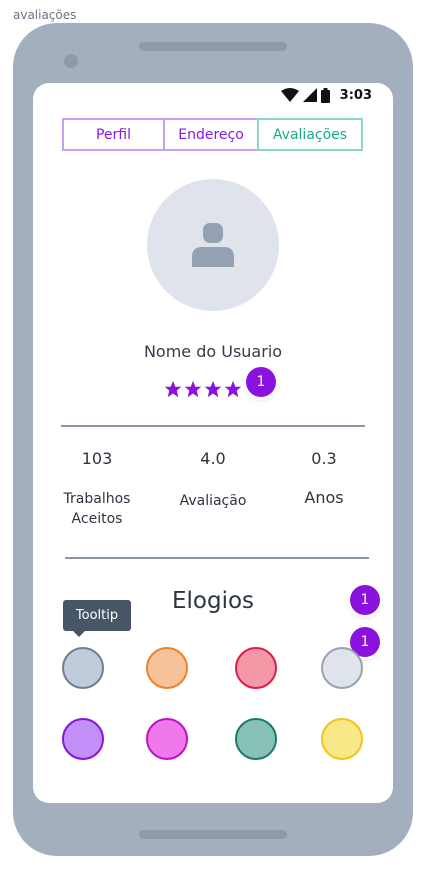  I want to click on speaker-bar, so click(213, 46).